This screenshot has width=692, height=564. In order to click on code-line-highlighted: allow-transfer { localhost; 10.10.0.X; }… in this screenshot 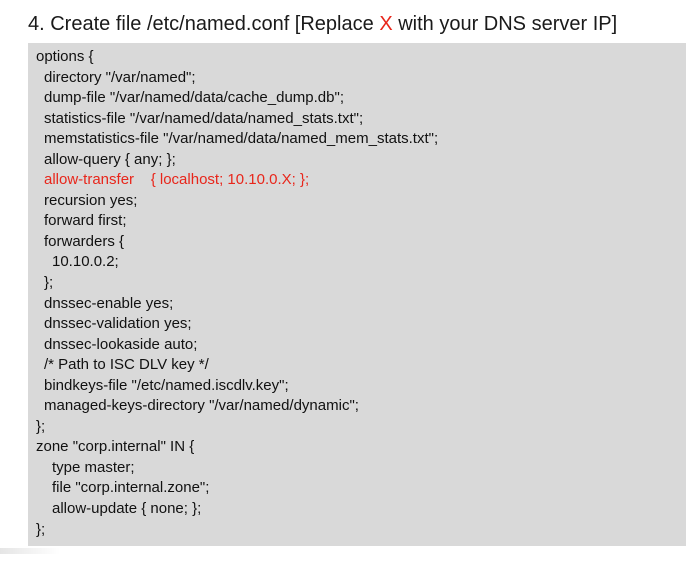, I will do `click(177, 180)`.